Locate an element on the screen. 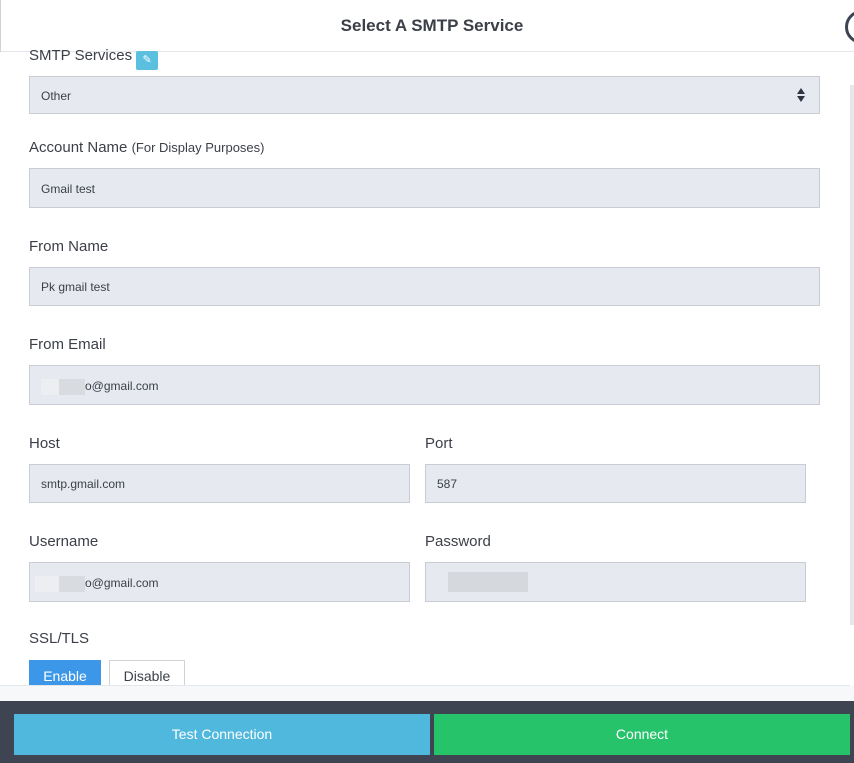 The width and height of the screenshot is (854, 763). host-label: Host is located at coordinates (44, 443).